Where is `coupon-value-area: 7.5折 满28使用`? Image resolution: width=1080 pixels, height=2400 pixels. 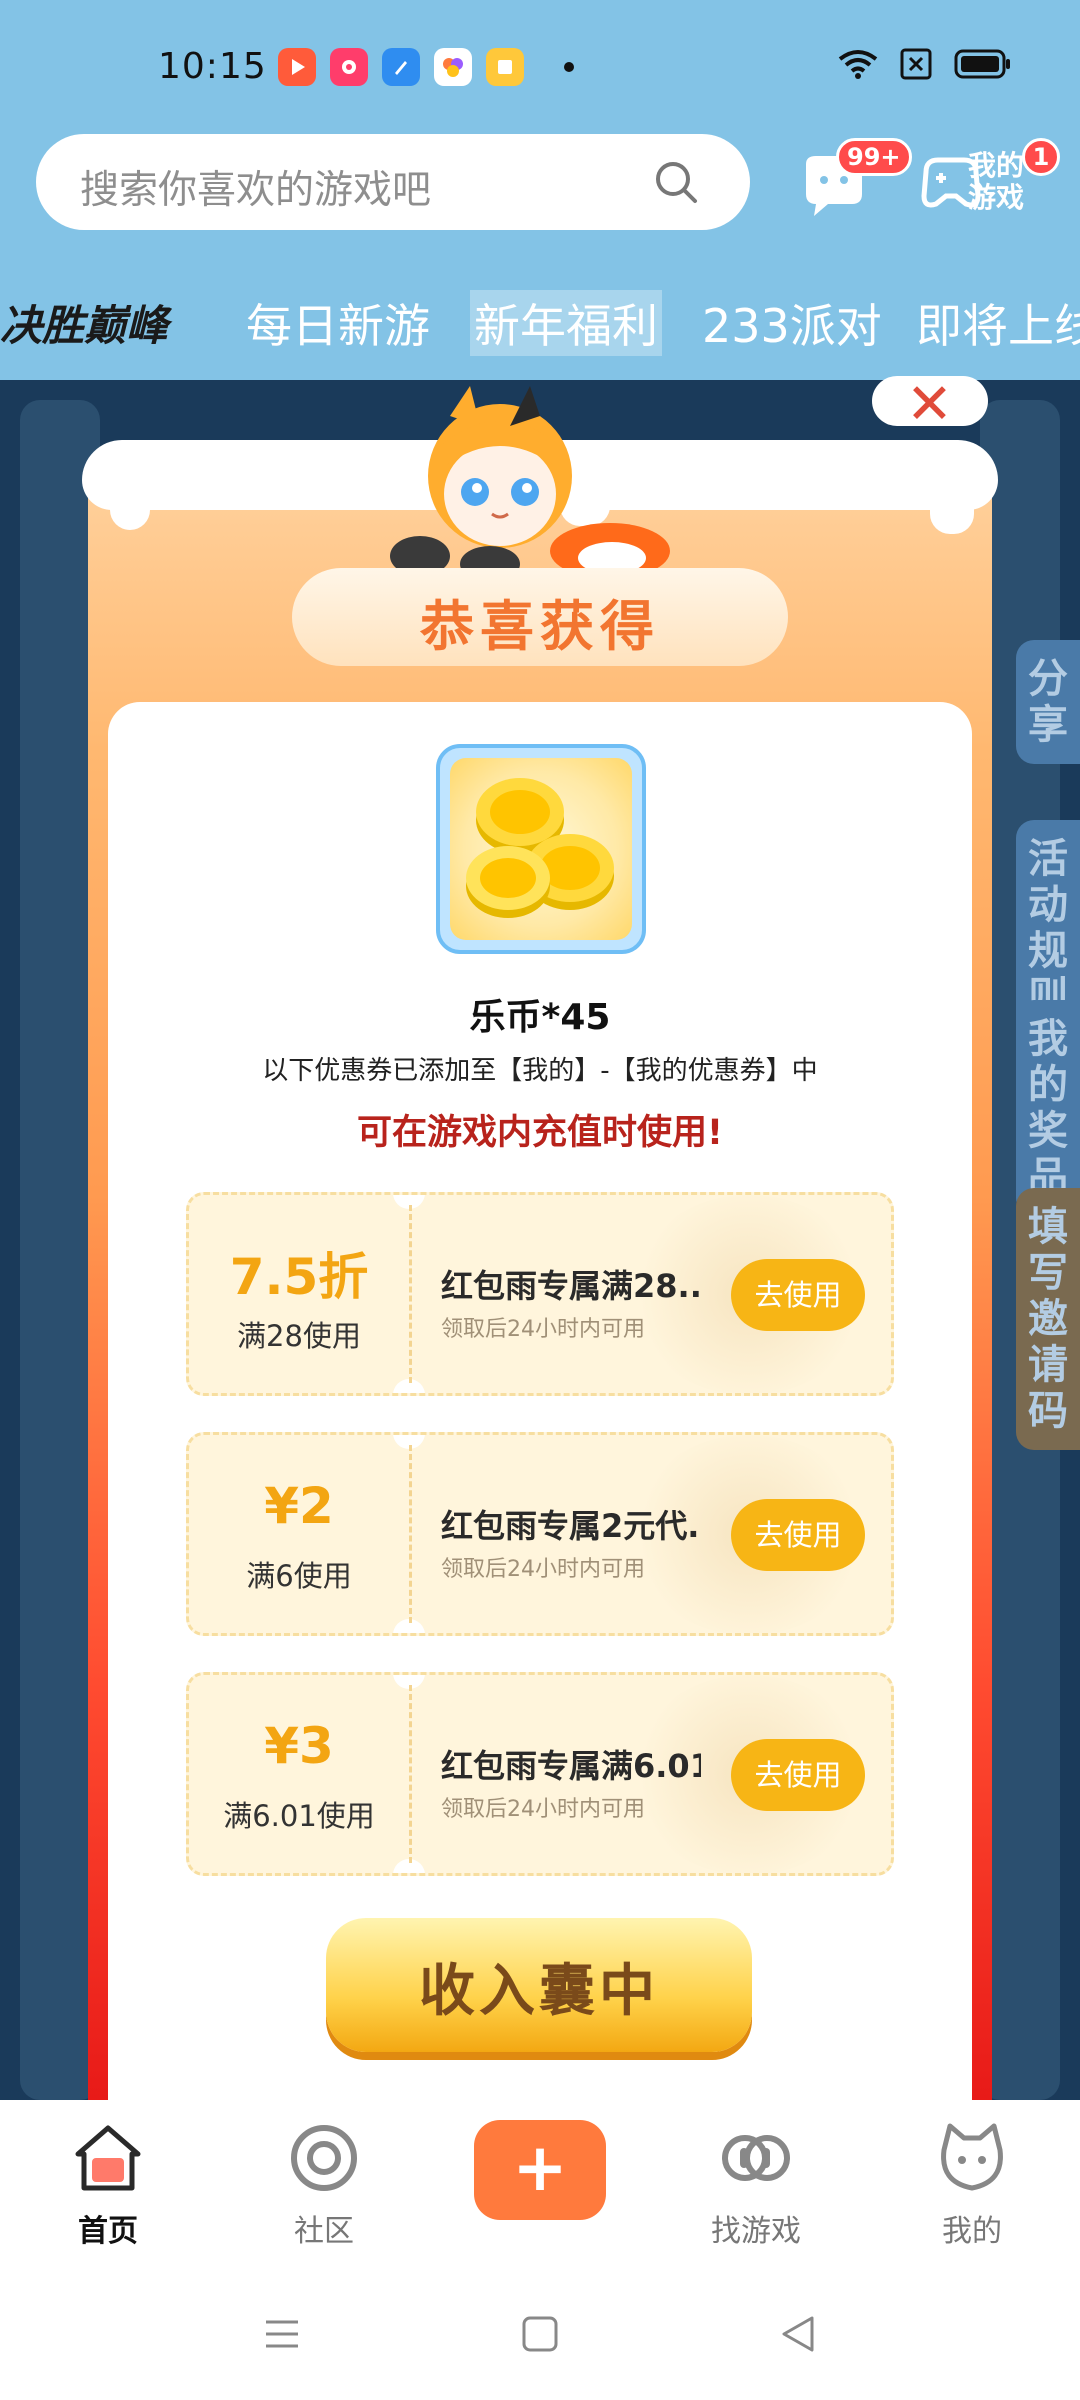 coupon-value-area: 7.5折 满28使用 is located at coordinates (299, 1294).